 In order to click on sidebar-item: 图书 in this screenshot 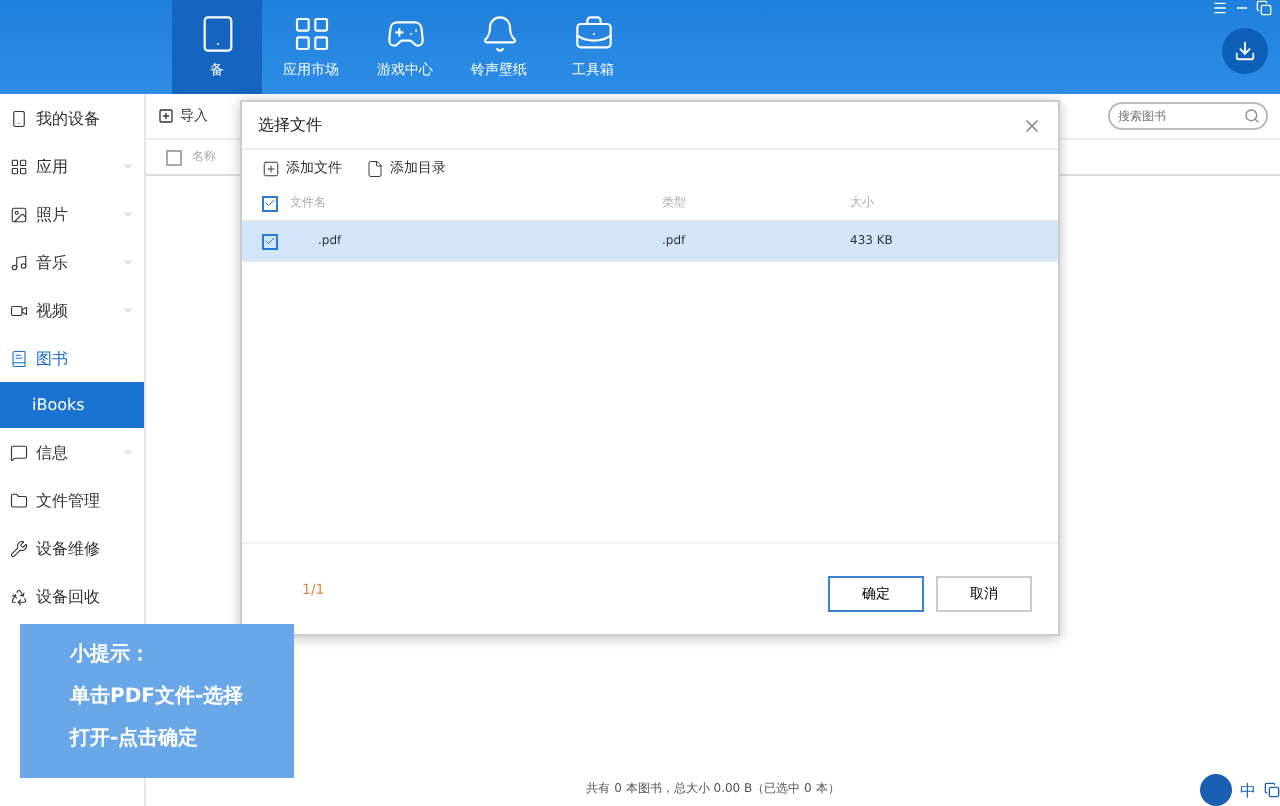, I will do `click(72, 358)`.